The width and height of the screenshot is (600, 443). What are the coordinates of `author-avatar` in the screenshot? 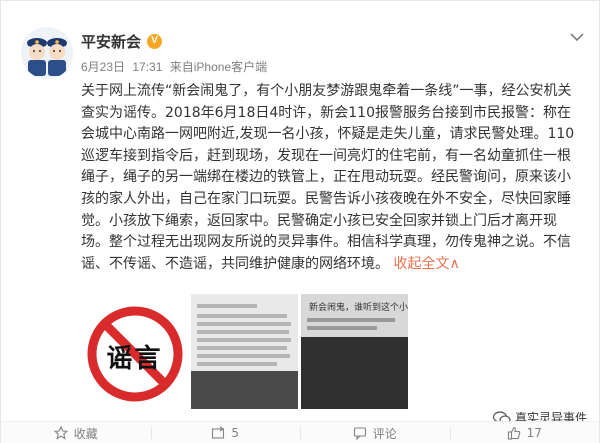 It's located at (47, 53).